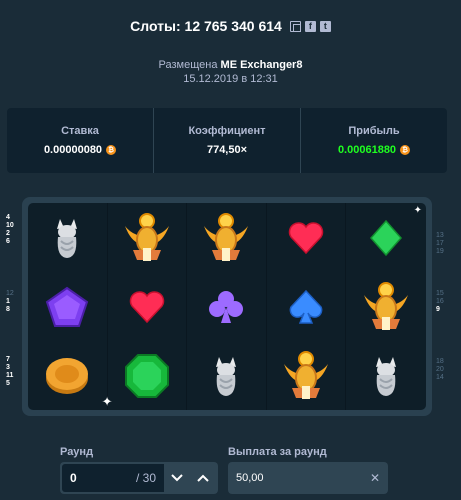 The height and width of the screenshot is (500, 461). What do you see at coordinates (440, 243) in the screenshot?
I see `payline-numbers-right-top: 13 17 19` at bounding box center [440, 243].